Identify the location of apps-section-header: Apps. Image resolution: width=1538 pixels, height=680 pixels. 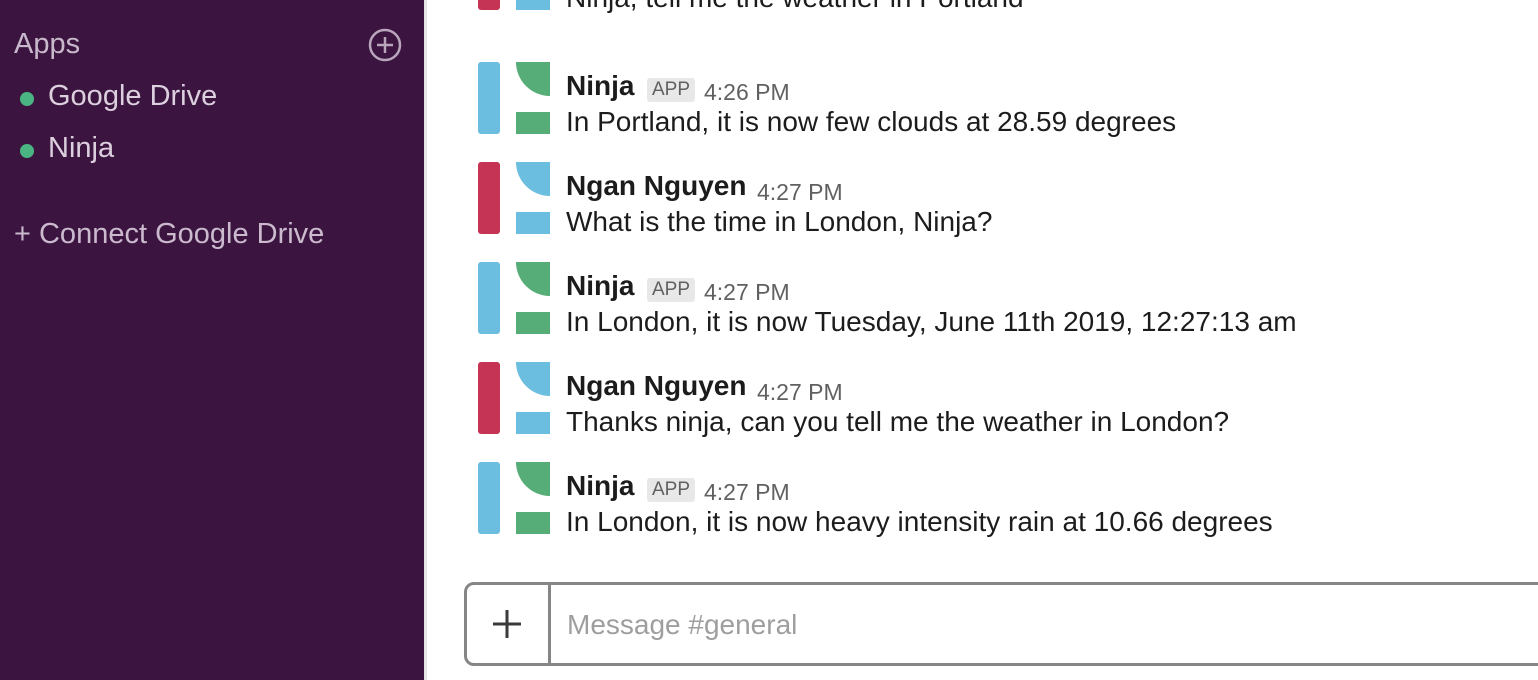
(208, 46).